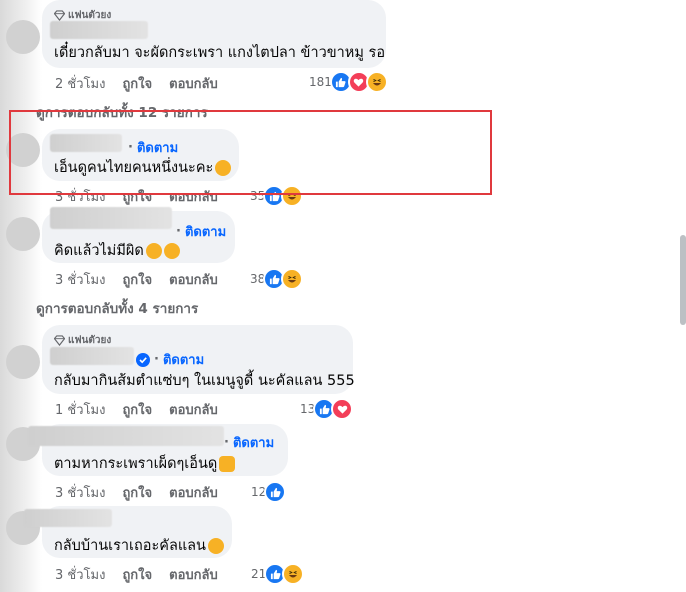  What do you see at coordinates (683, 280) in the screenshot?
I see `scrollbar` at bounding box center [683, 280].